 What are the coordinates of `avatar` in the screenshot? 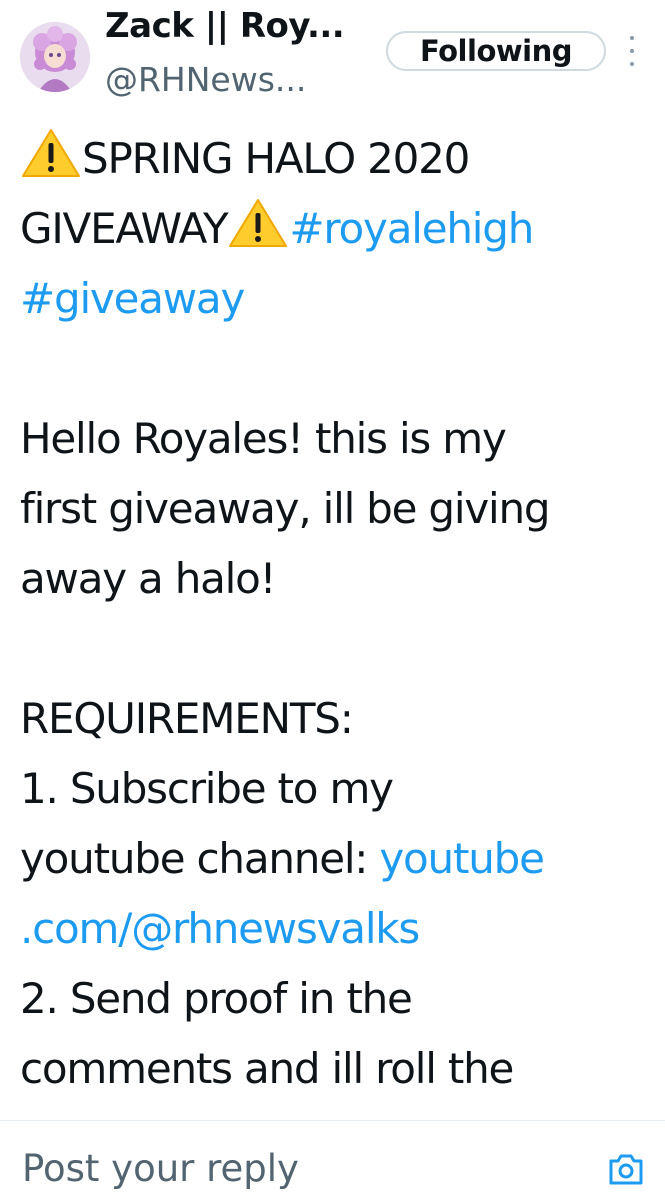 It's located at (55, 57).